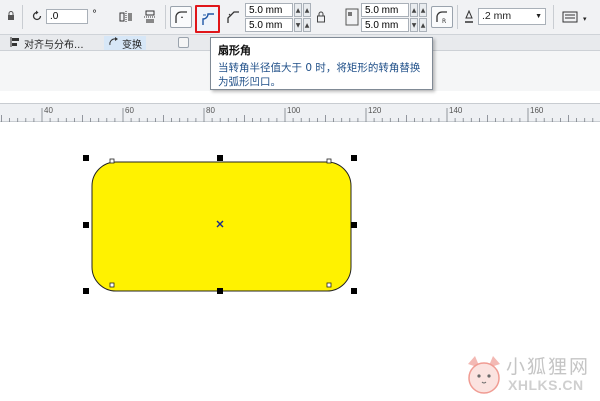  What do you see at coordinates (548, 367) in the screenshot?
I see `watermark-cn: 小狐狸网` at bounding box center [548, 367].